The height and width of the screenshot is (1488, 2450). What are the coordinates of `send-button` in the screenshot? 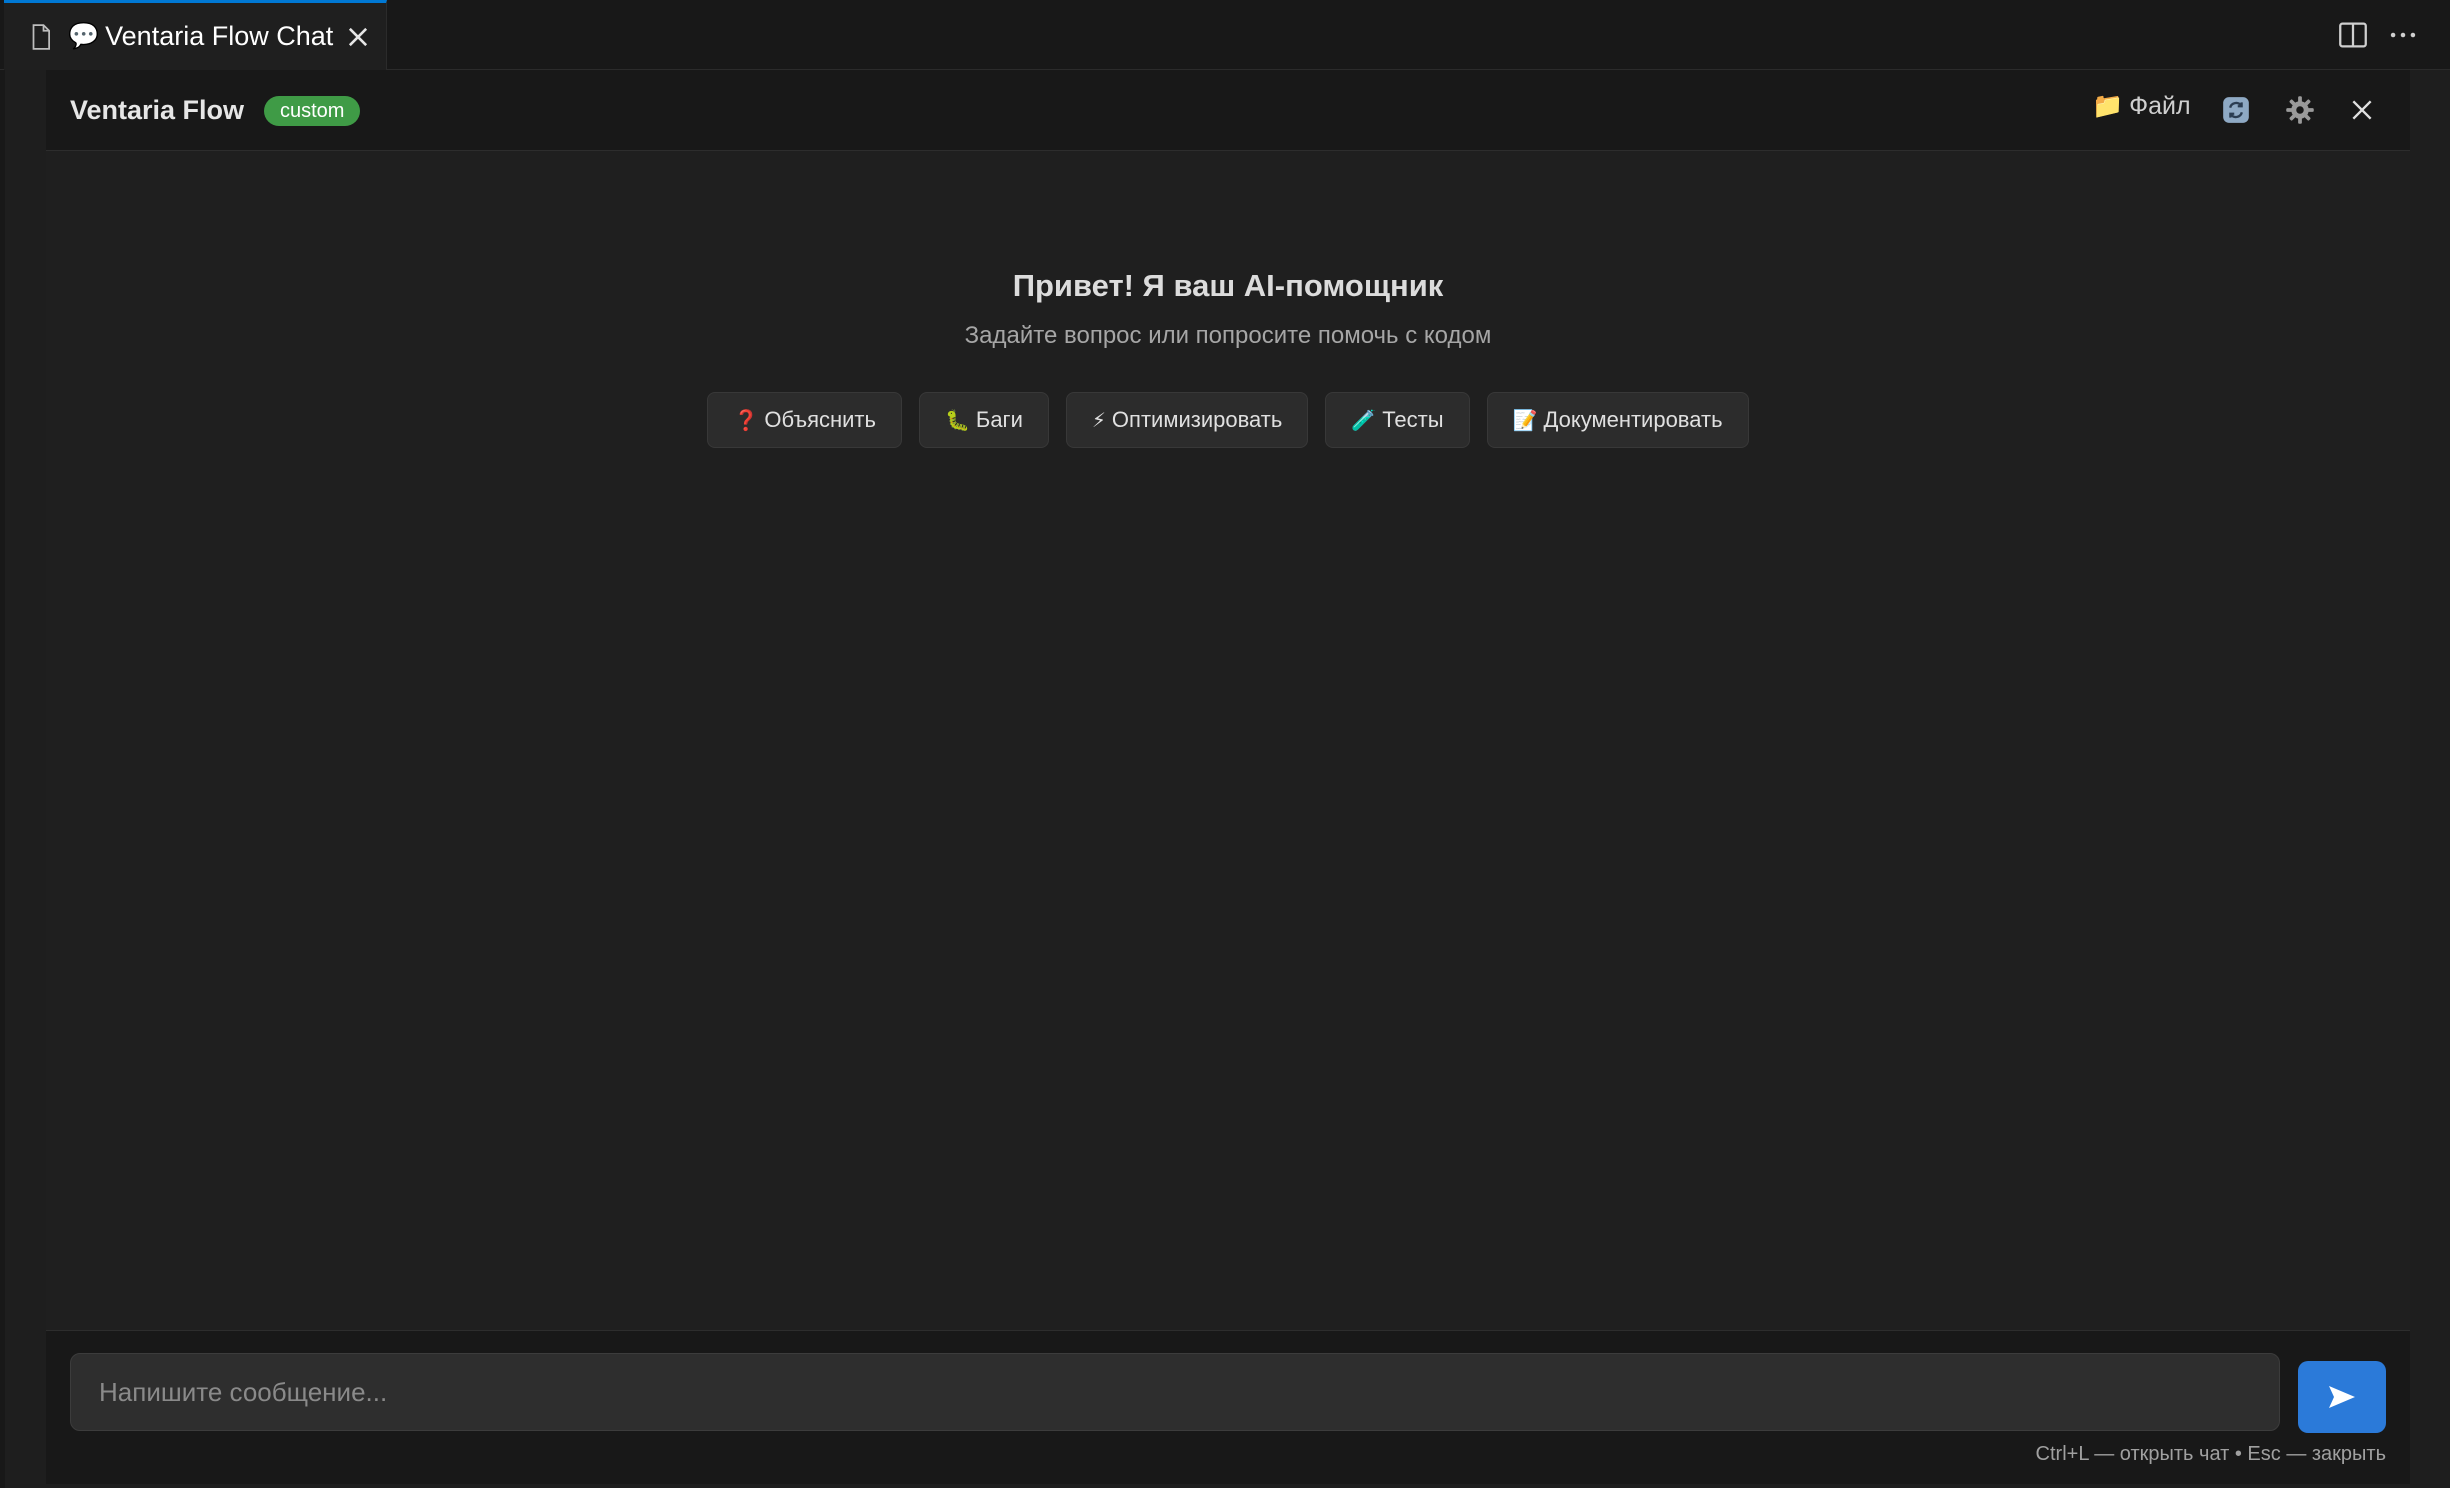 It's located at (2342, 1397).